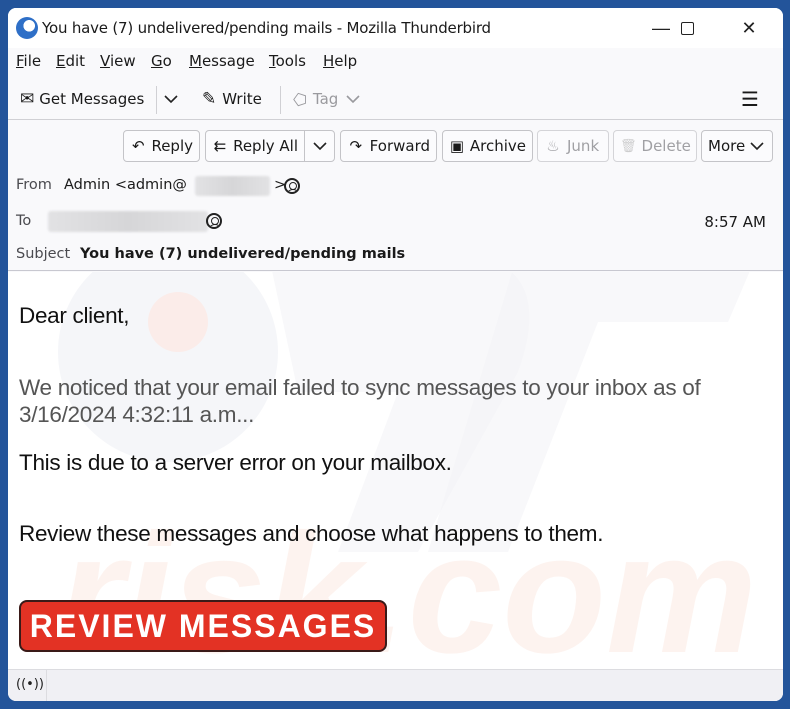 Image resolution: width=790 pixels, height=709 pixels. I want to click on reply-all-dropdown, so click(319, 146).